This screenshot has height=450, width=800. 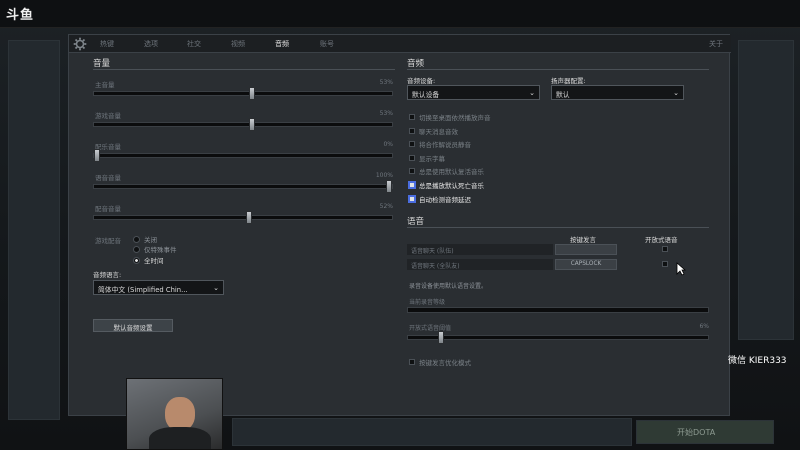 I want to click on ptt-optimize-option: 按键发言优化模式, so click(x=440, y=362).